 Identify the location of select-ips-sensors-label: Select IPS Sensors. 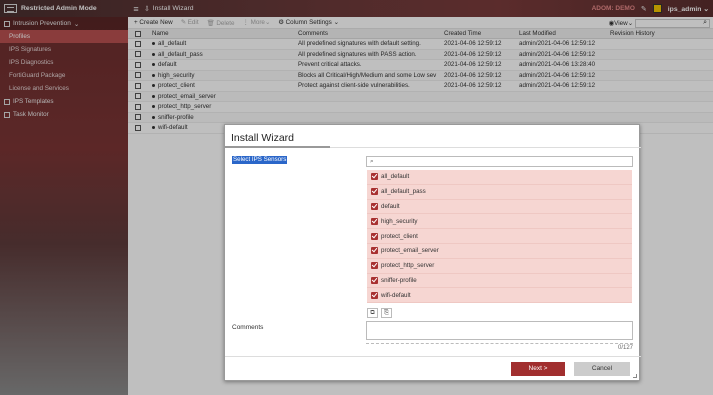
(260, 160).